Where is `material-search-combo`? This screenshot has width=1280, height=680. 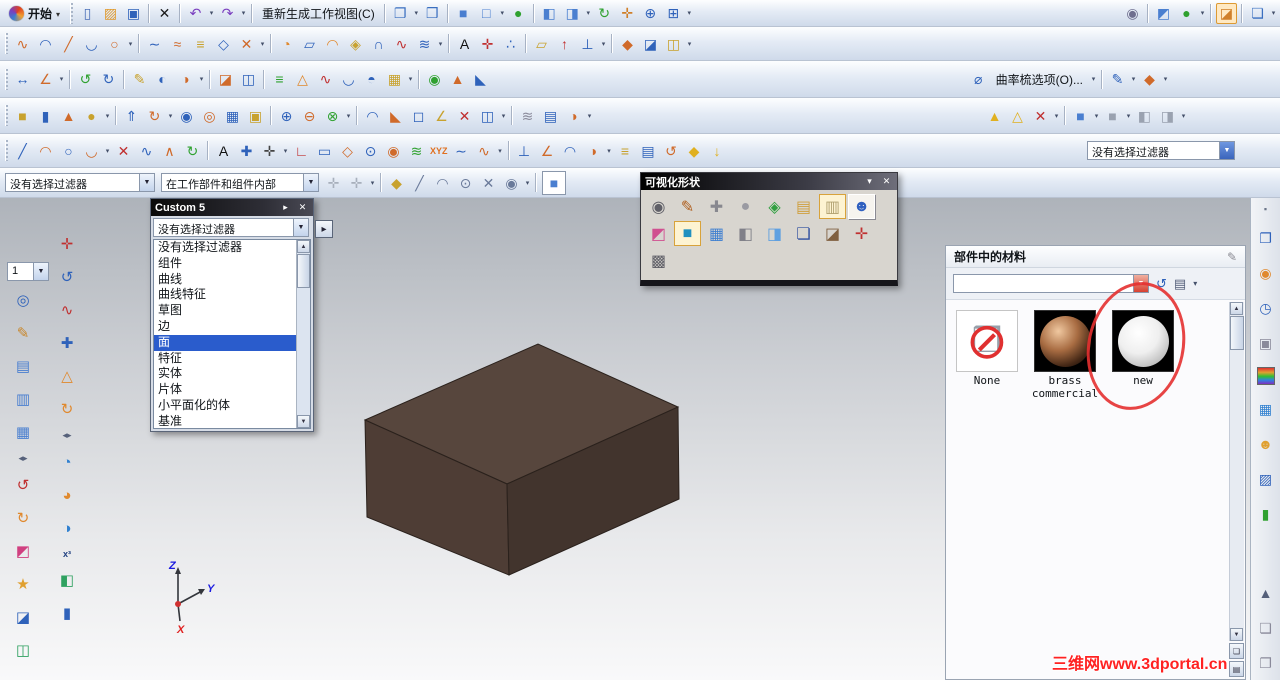
material-search-combo is located at coordinates (1051, 283).